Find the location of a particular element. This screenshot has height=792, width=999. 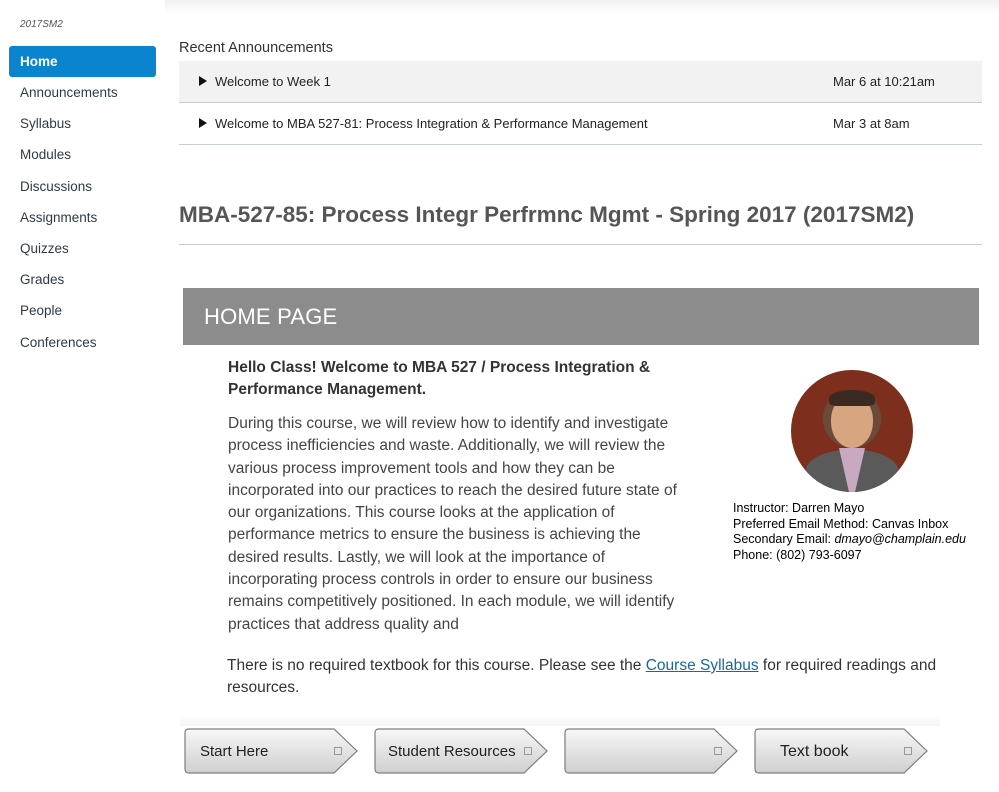

blank-arrow-button is located at coordinates (651, 751).